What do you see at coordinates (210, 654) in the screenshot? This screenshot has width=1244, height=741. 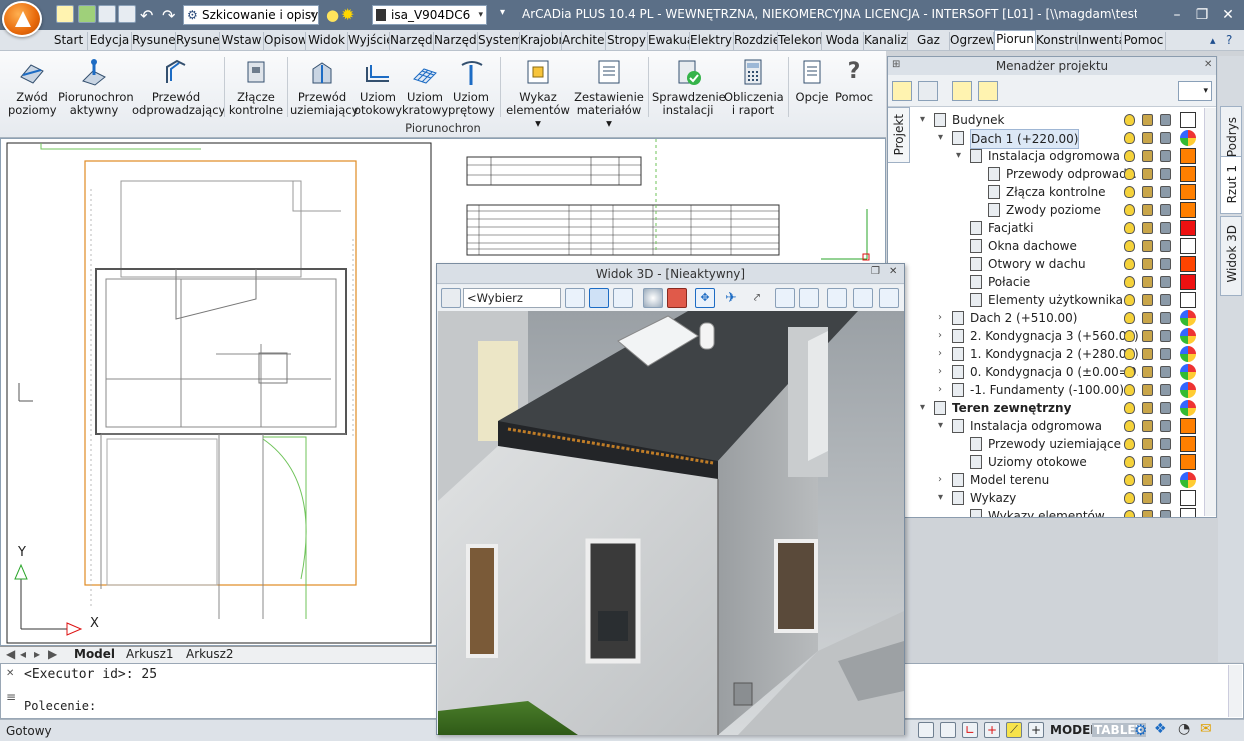 I see `sheet-tab-arkusz2: Arkusz2` at bounding box center [210, 654].